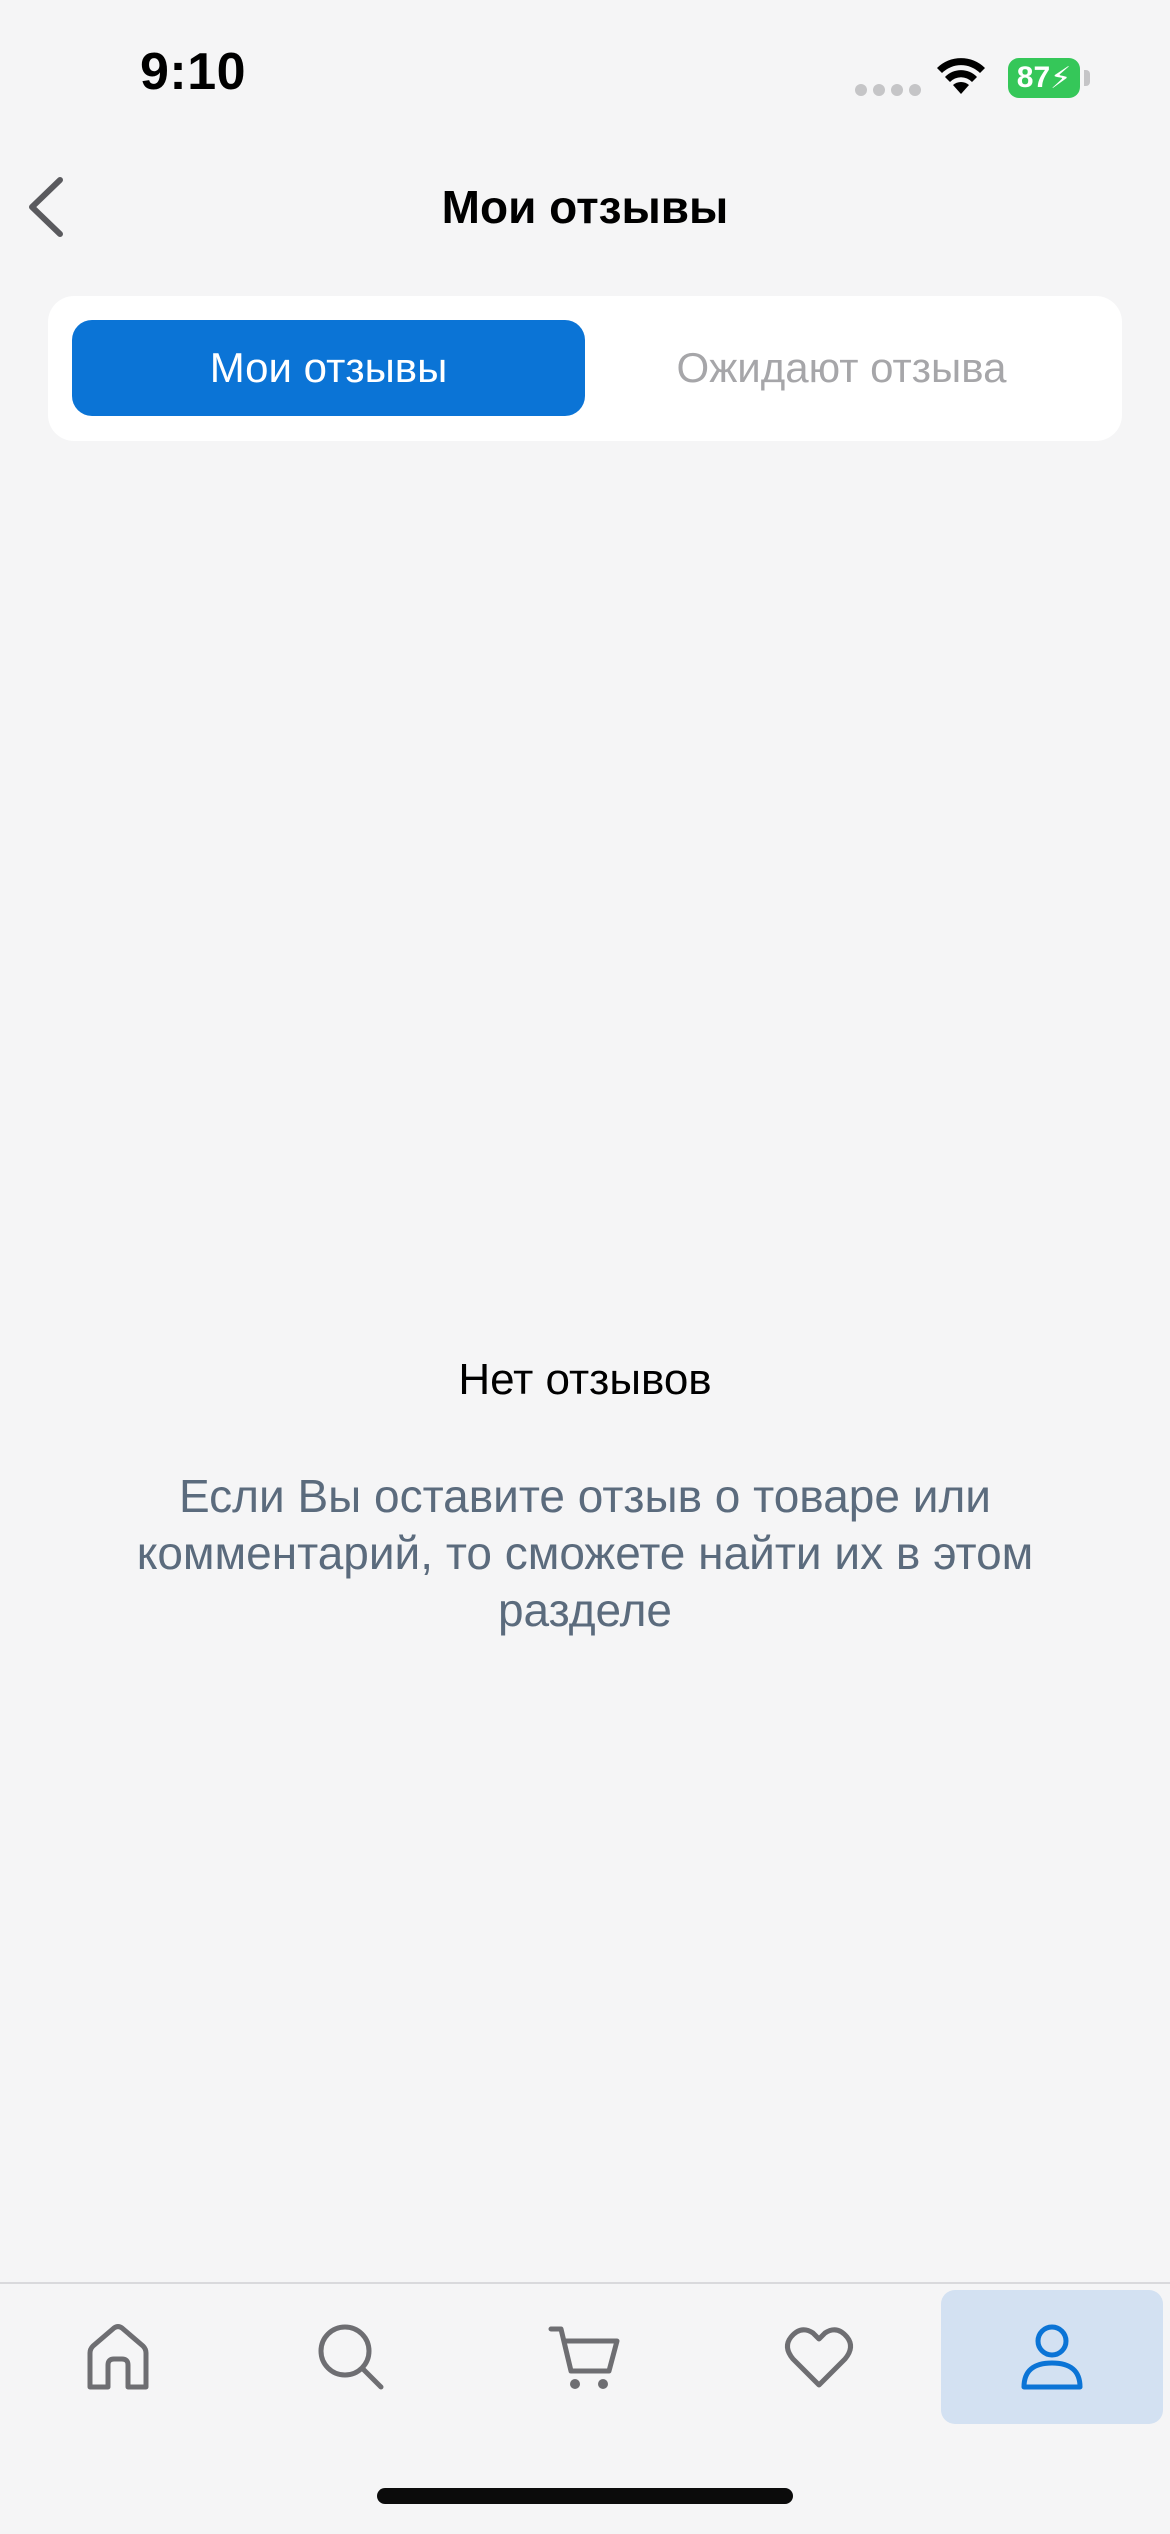 The height and width of the screenshot is (2534, 1170). What do you see at coordinates (1087, 78) in the screenshot?
I see `battery-cap` at bounding box center [1087, 78].